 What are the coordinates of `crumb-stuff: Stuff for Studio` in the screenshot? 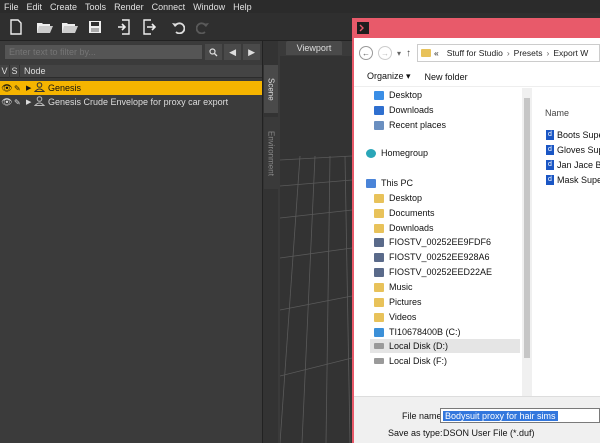 It's located at (475, 53).